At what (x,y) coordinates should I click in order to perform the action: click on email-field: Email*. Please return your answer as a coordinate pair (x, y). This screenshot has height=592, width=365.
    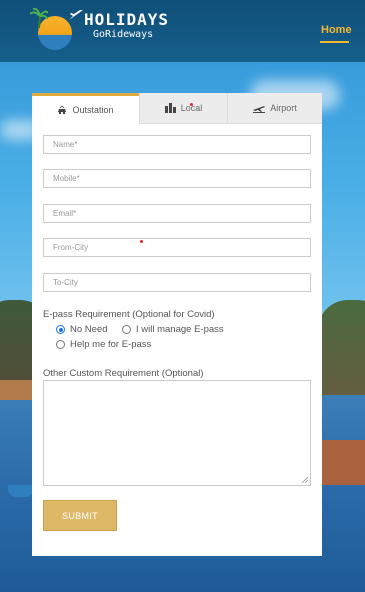
    Looking at the image, I should click on (177, 213).